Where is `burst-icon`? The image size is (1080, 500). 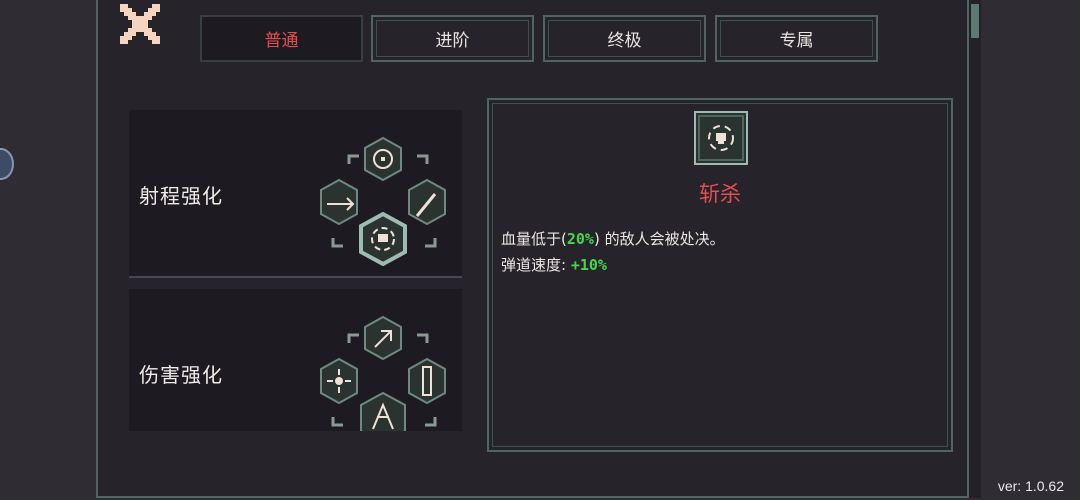
burst-icon is located at coordinates (339, 381).